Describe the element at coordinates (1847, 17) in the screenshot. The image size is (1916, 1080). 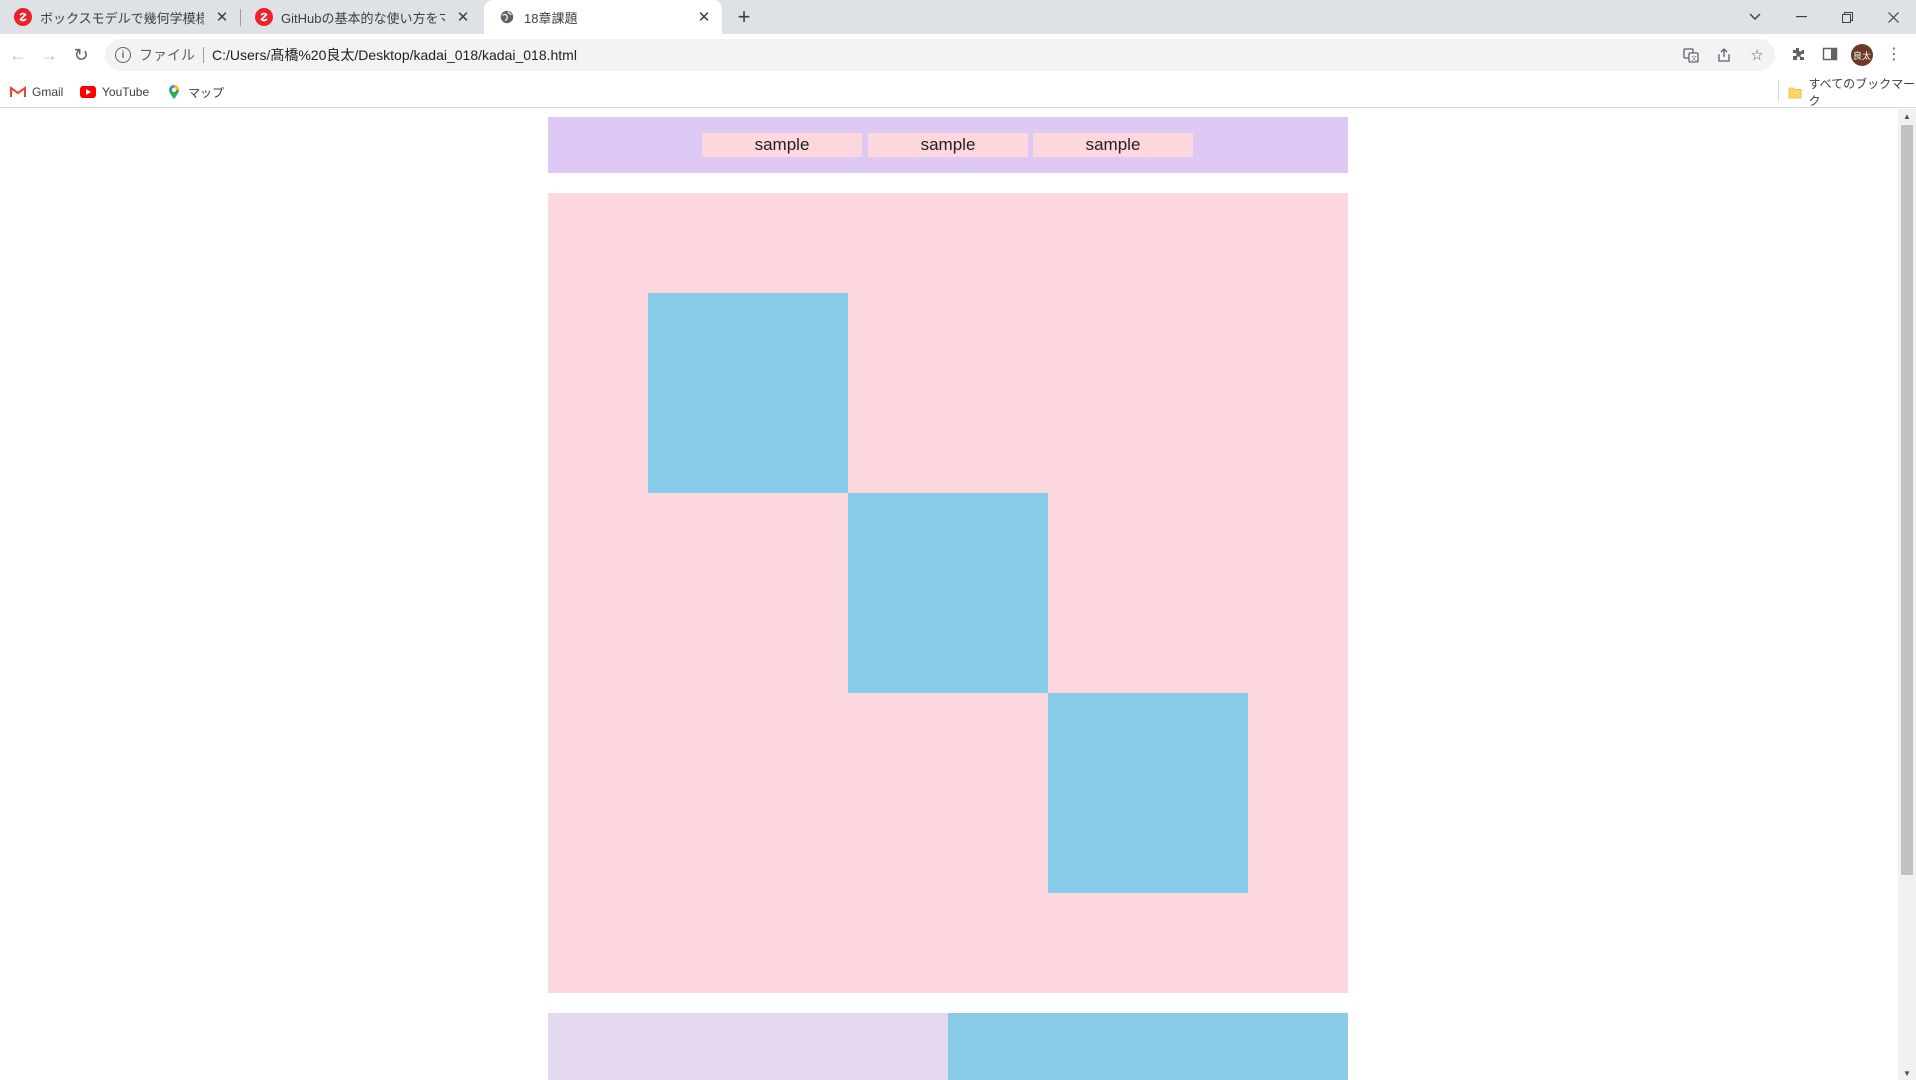
I see `restore-icon` at that location.